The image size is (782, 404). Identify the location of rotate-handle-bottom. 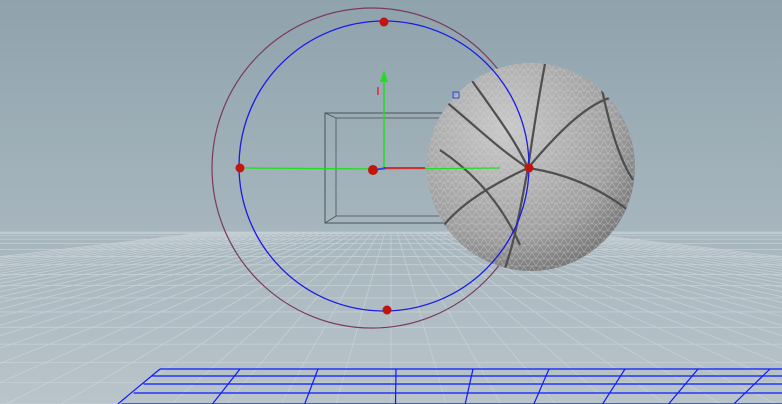
(387, 310).